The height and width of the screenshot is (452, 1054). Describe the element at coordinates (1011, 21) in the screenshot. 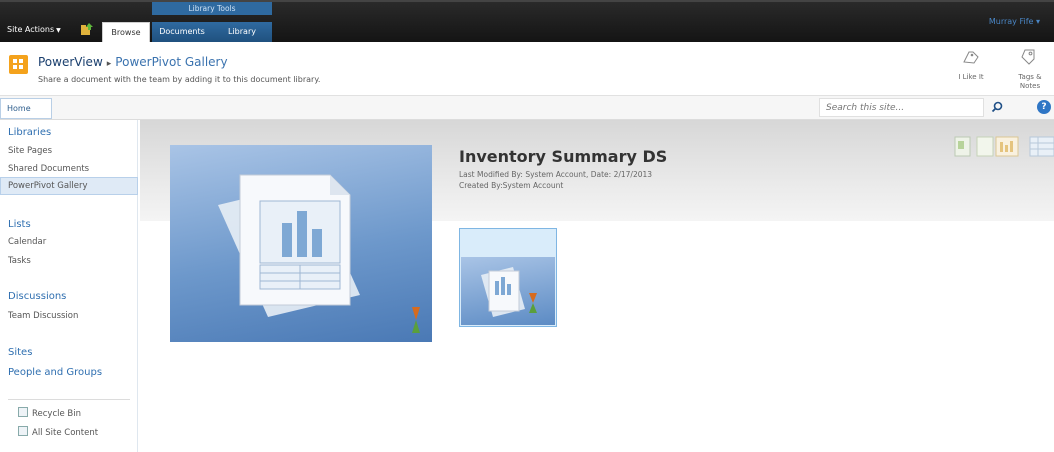

I see `user-name: Murray Fife` at that location.